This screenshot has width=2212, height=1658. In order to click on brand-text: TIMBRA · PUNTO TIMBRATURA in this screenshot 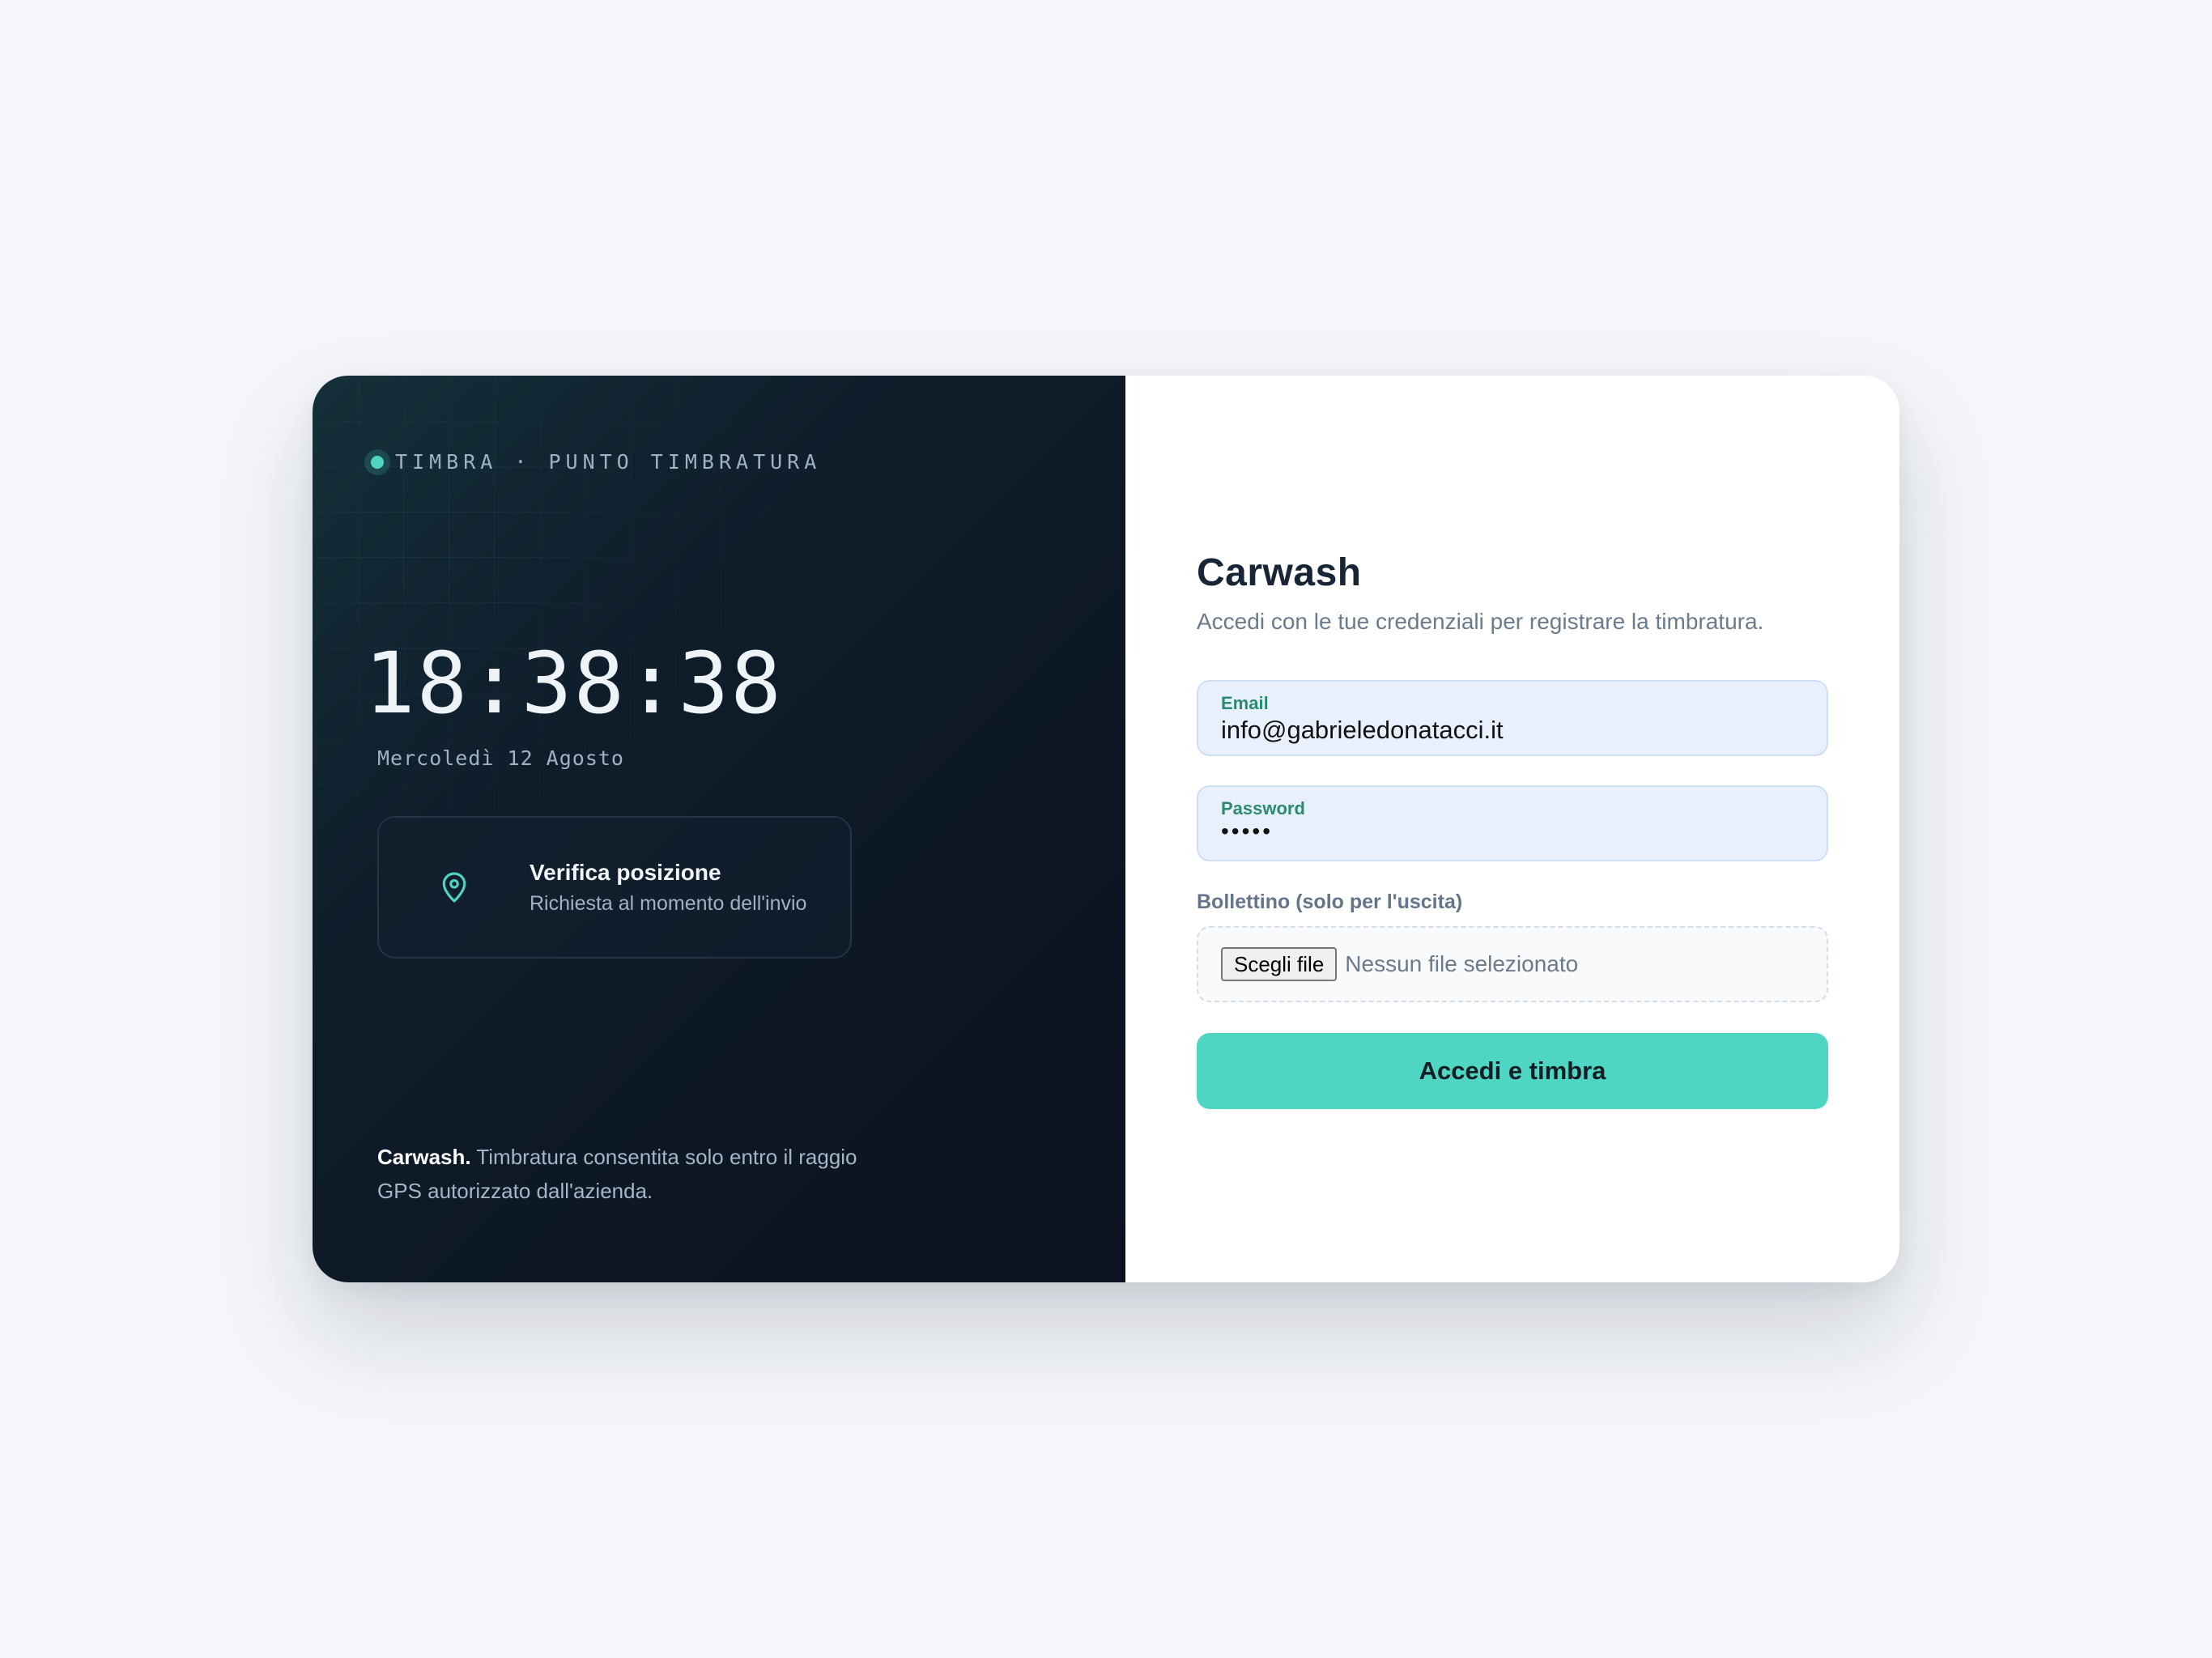, I will do `click(609, 462)`.